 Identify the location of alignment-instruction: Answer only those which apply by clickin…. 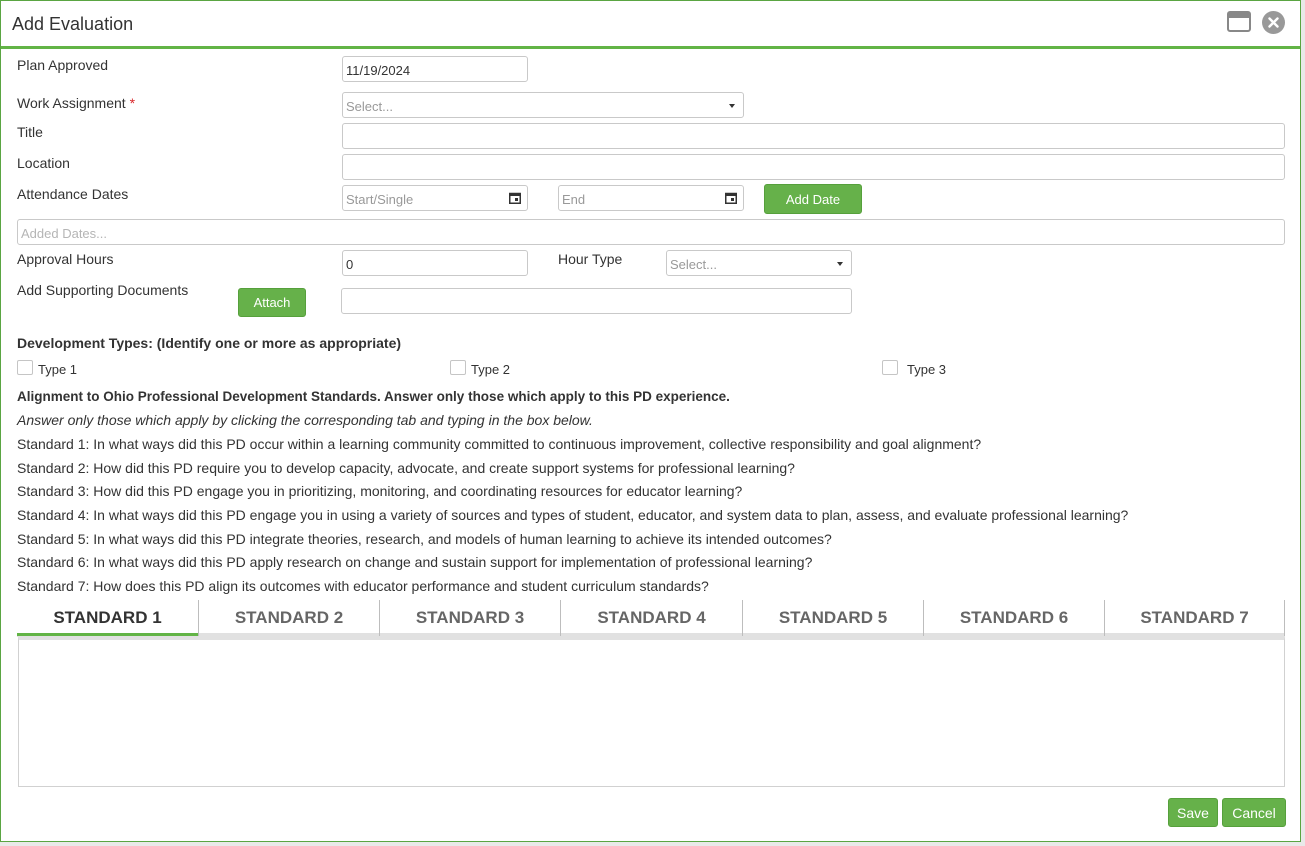
(305, 420).